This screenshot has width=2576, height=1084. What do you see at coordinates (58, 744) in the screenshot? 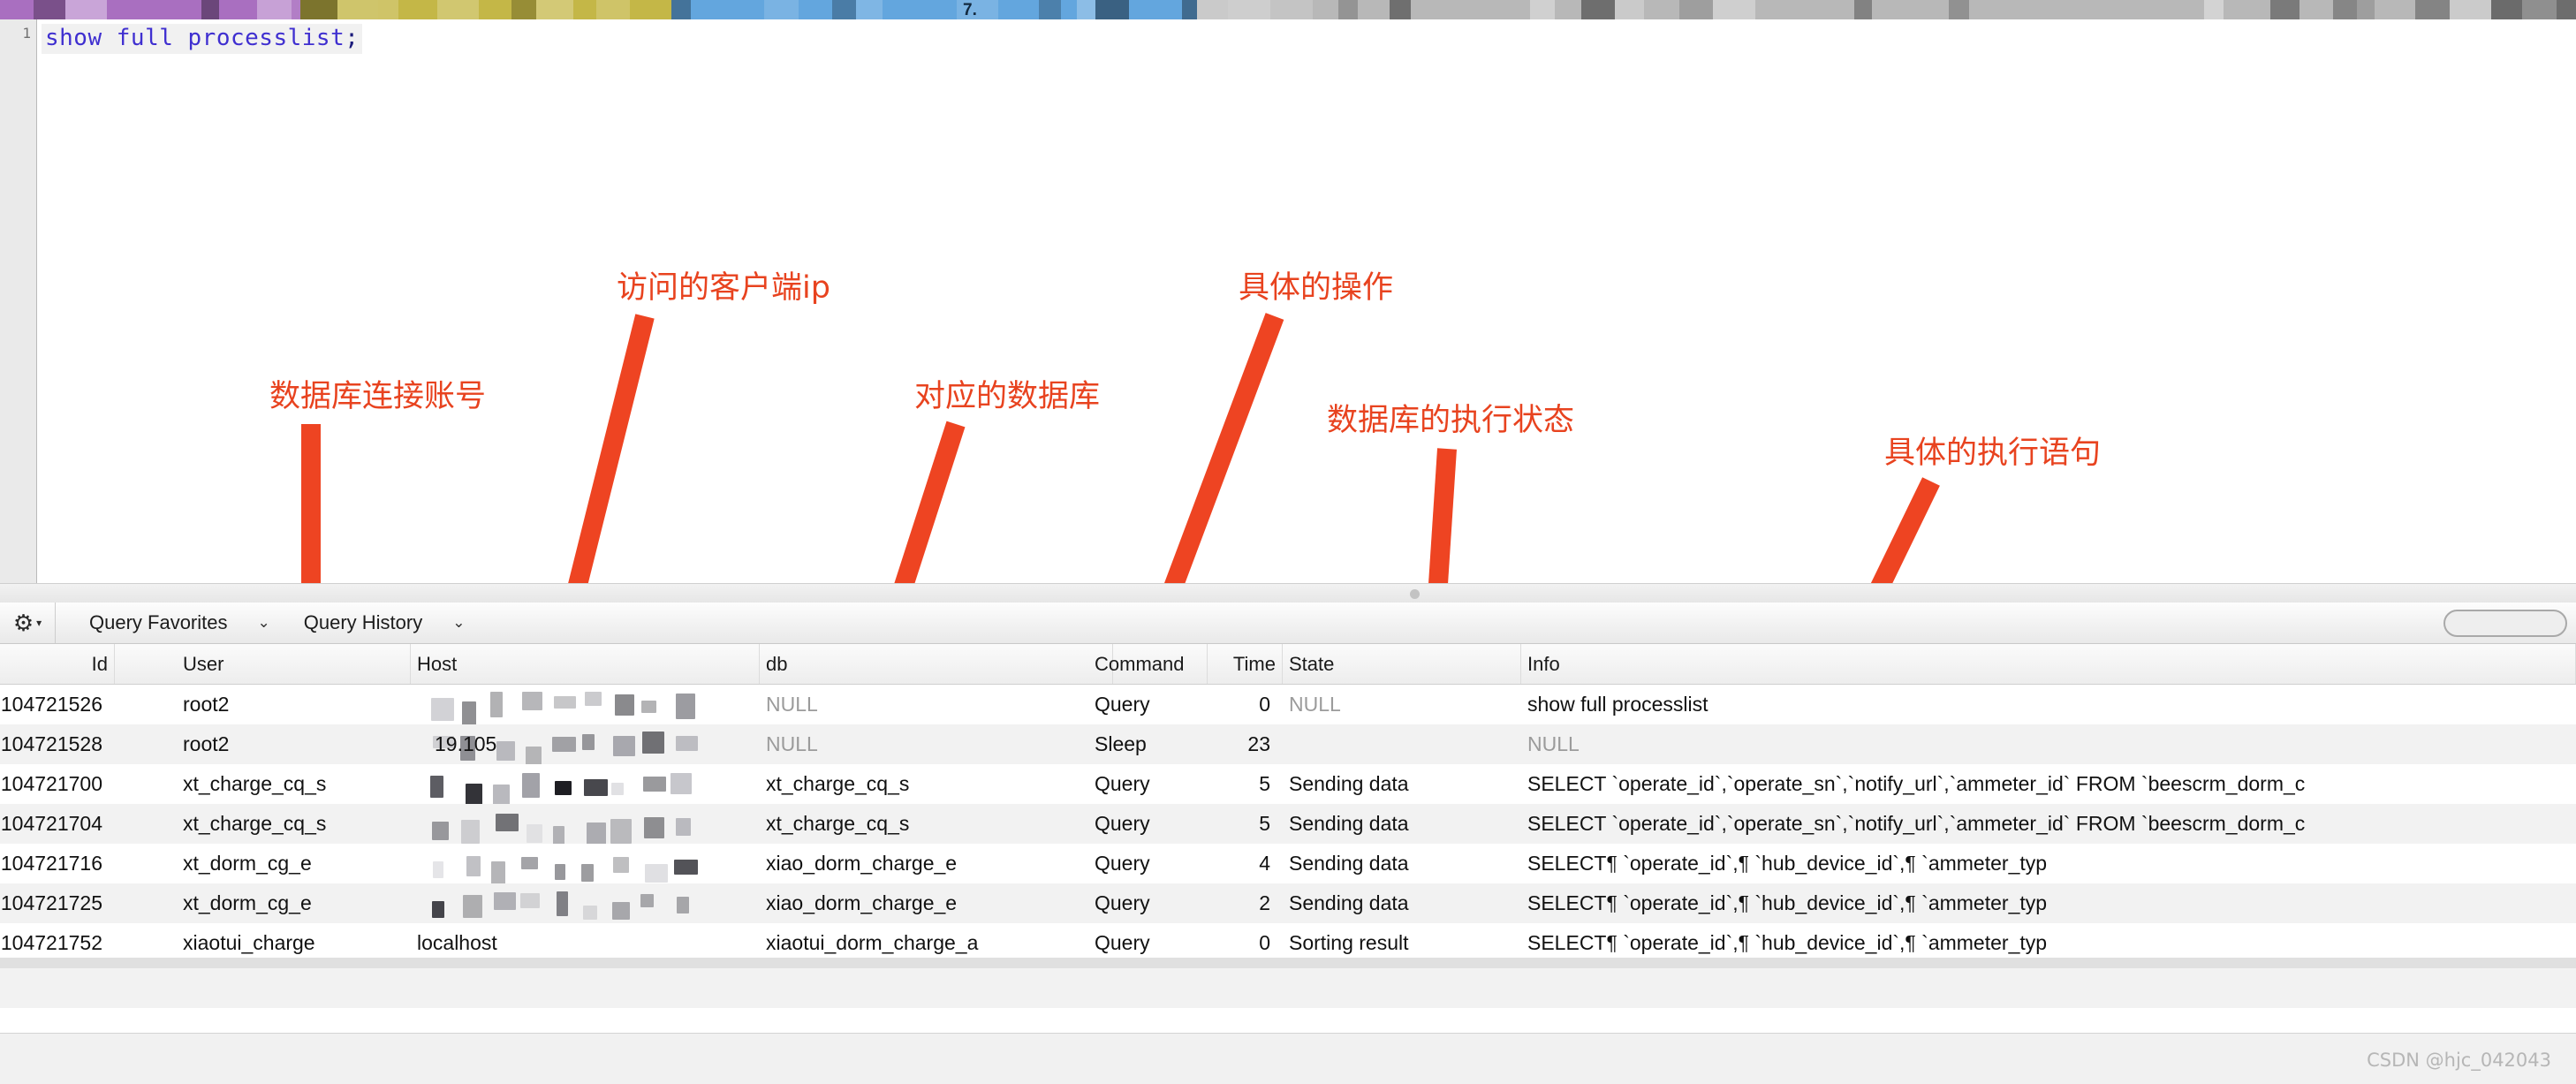
I see `cell-id: 104721528` at bounding box center [58, 744].